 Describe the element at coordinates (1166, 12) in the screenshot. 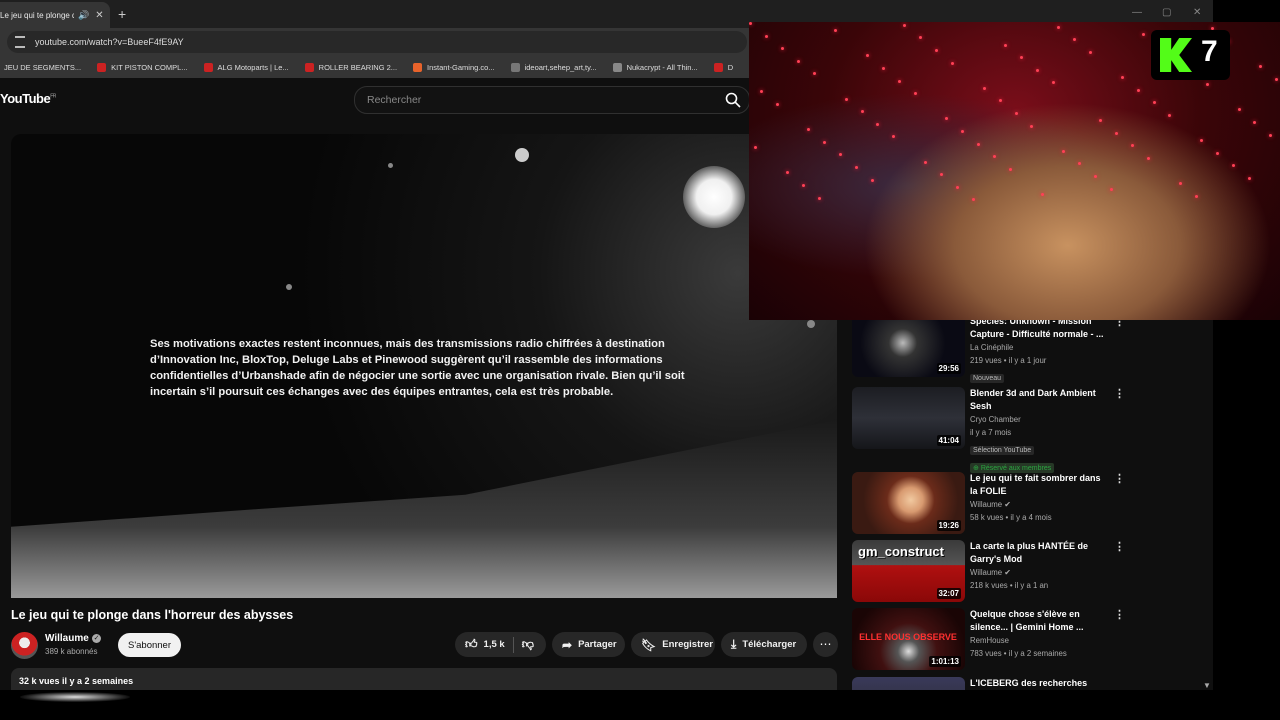

I see `maximize-icon: ▢` at that location.